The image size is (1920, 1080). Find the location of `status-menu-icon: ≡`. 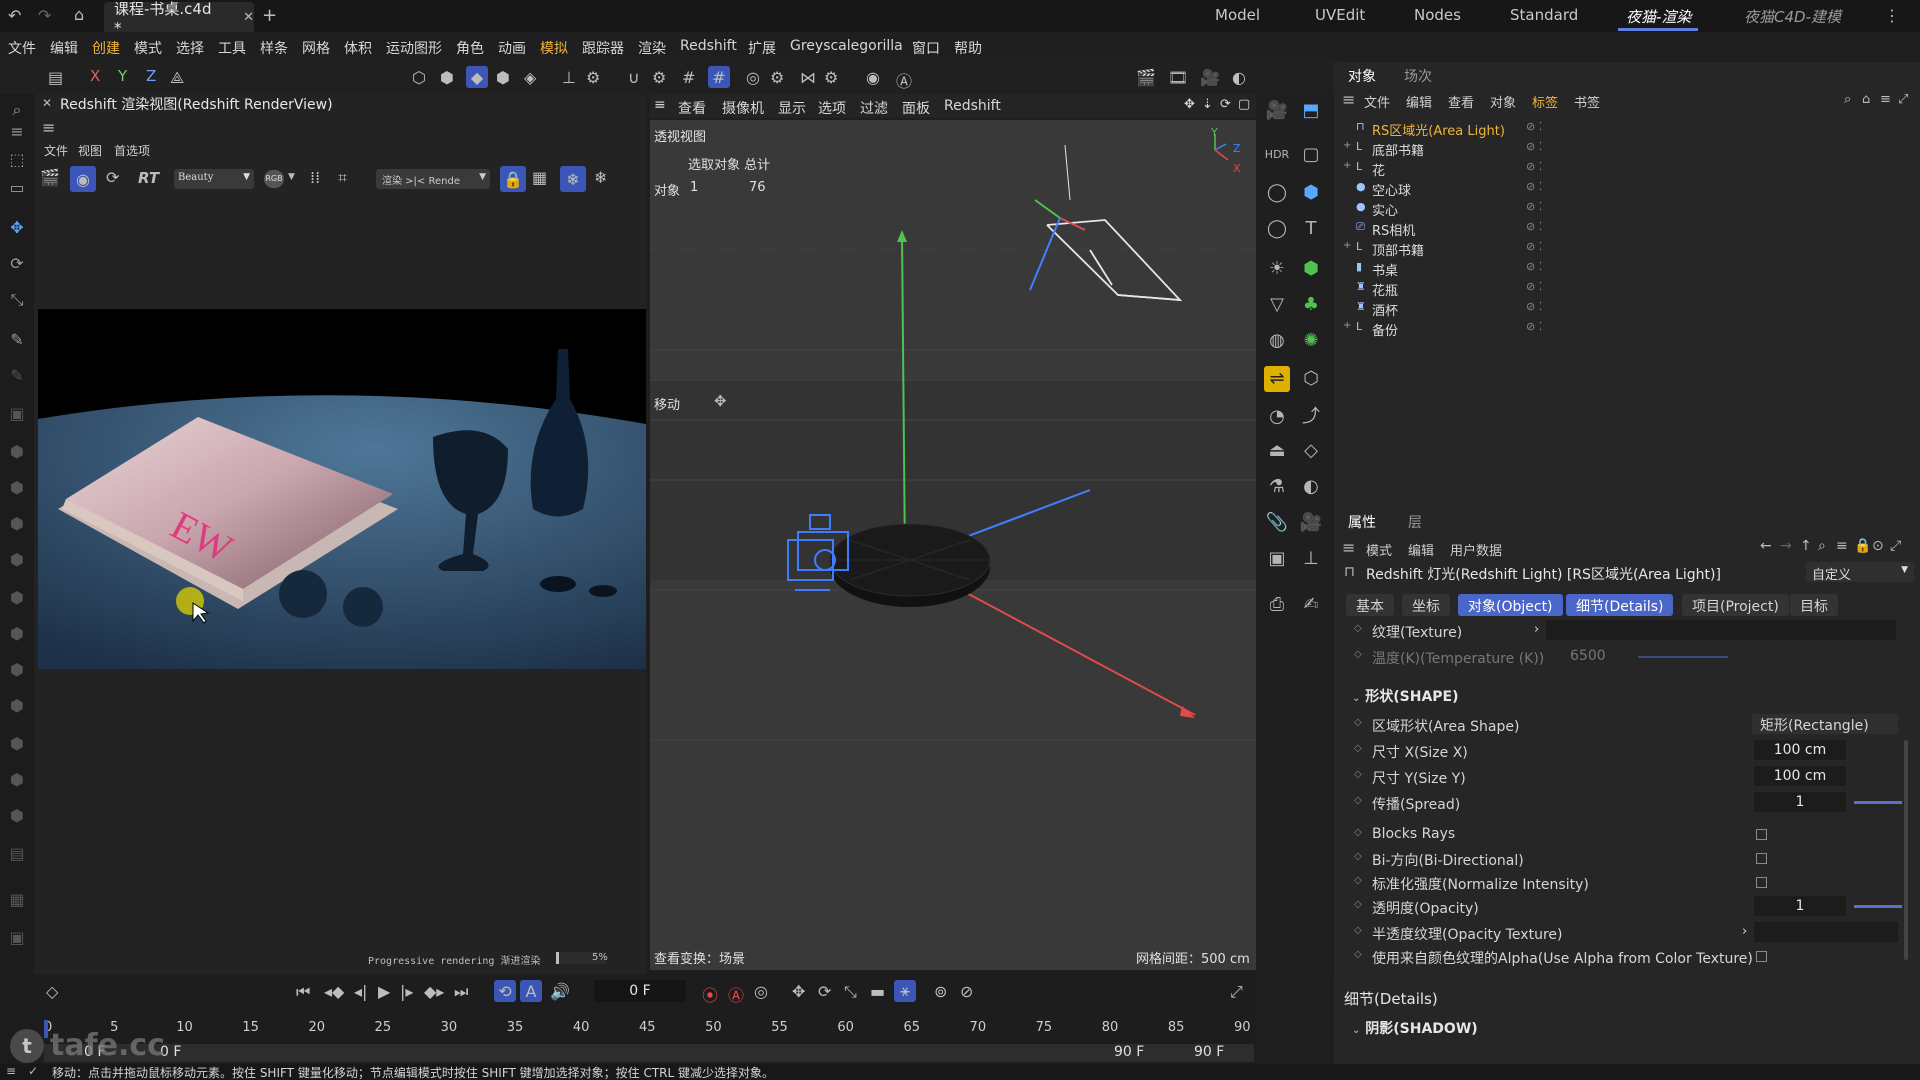

status-menu-icon: ≡ is located at coordinates (11, 1071).